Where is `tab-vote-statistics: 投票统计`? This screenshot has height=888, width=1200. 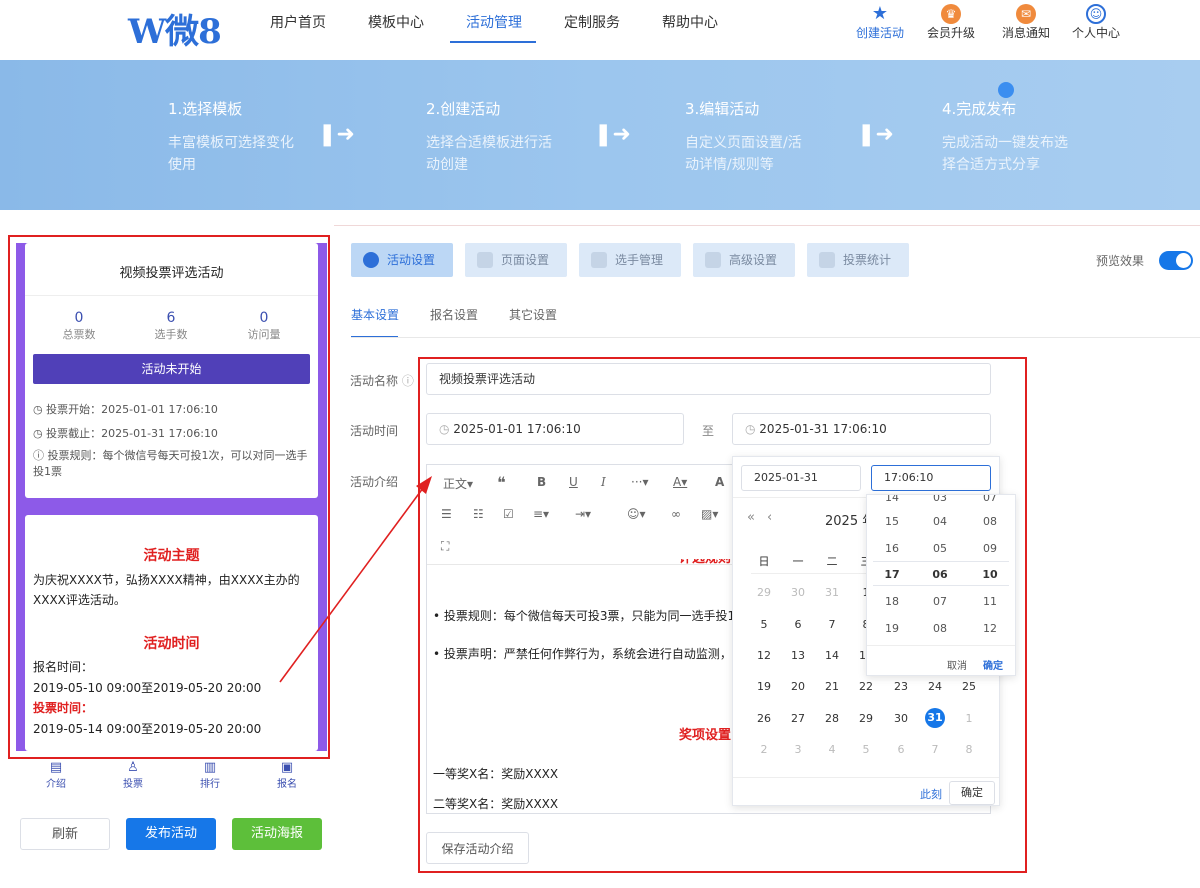
tab-vote-statistics: 投票统计 is located at coordinates (858, 260).